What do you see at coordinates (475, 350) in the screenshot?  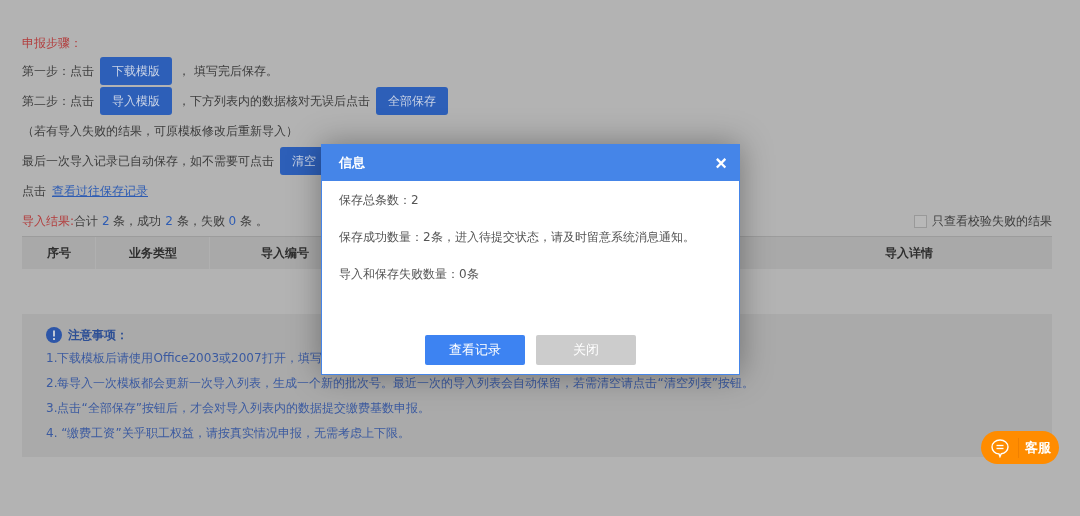 I see `view-records-button: 查看记录` at bounding box center [475, 350].